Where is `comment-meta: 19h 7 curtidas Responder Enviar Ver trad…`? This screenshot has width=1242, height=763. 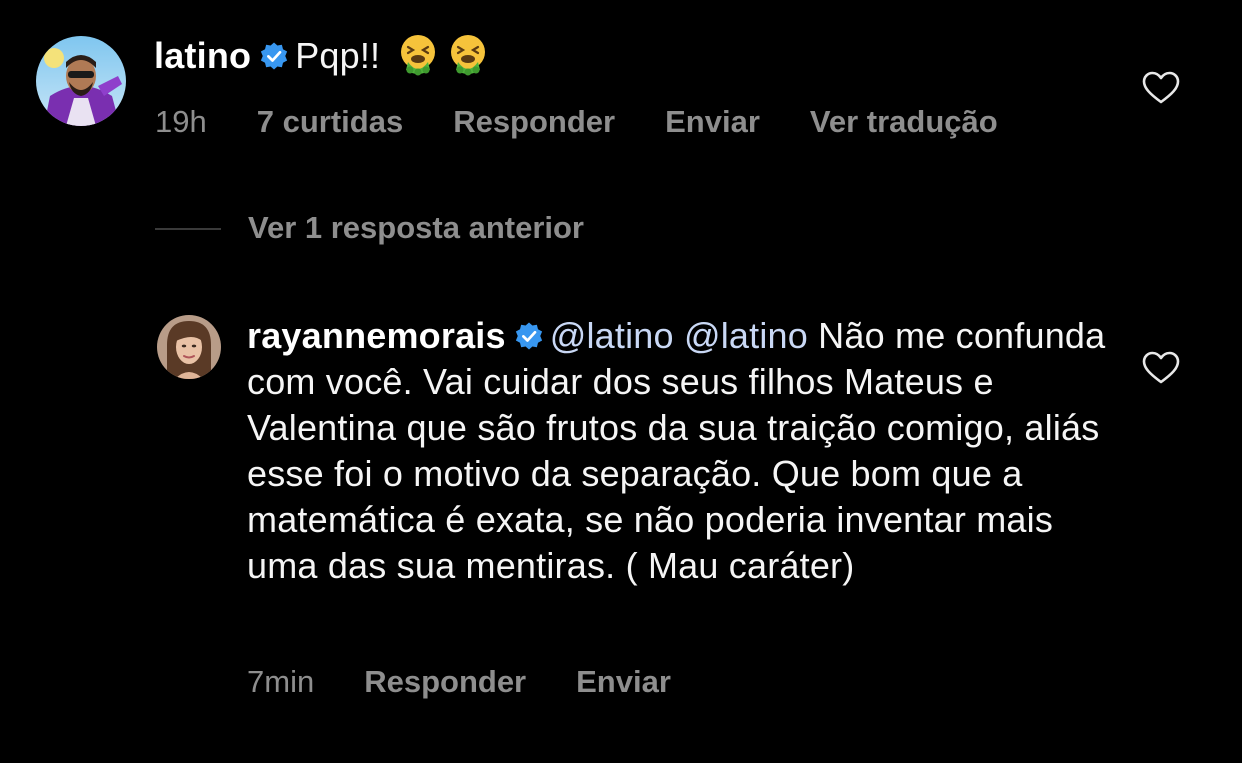 comment-meta: 19h 7 curtidas Responder Enviar Ver trad… is located at coordinates (601, 122).